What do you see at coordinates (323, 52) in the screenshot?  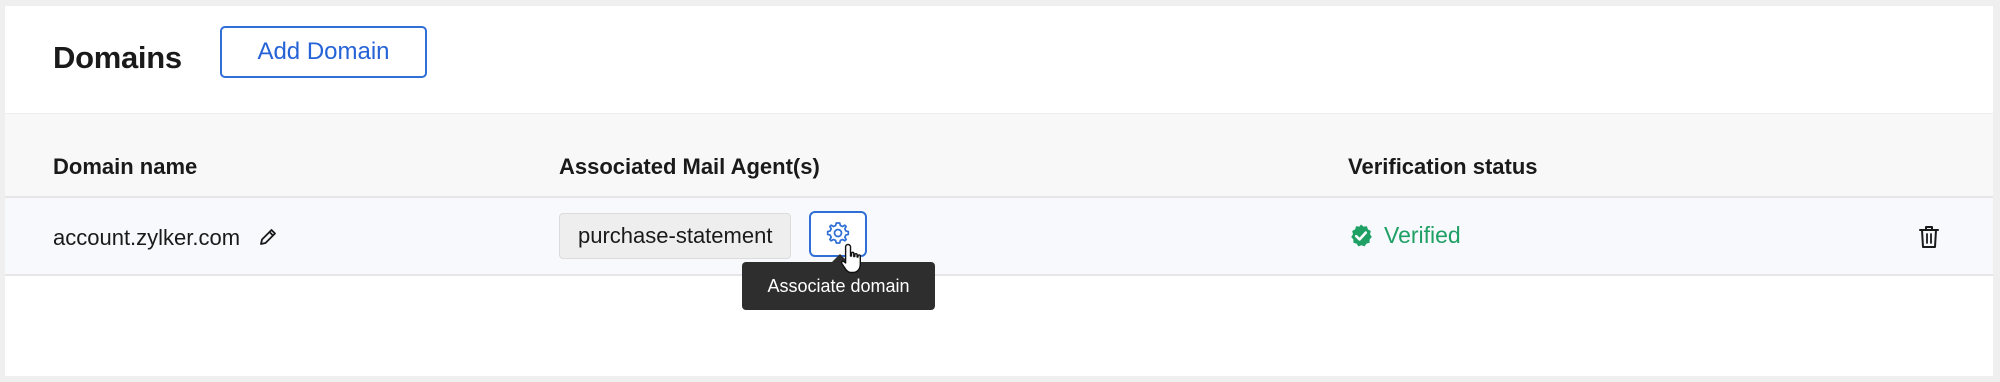 I see `add-domain-button: Add Domain` at bounding box center [323, 52].